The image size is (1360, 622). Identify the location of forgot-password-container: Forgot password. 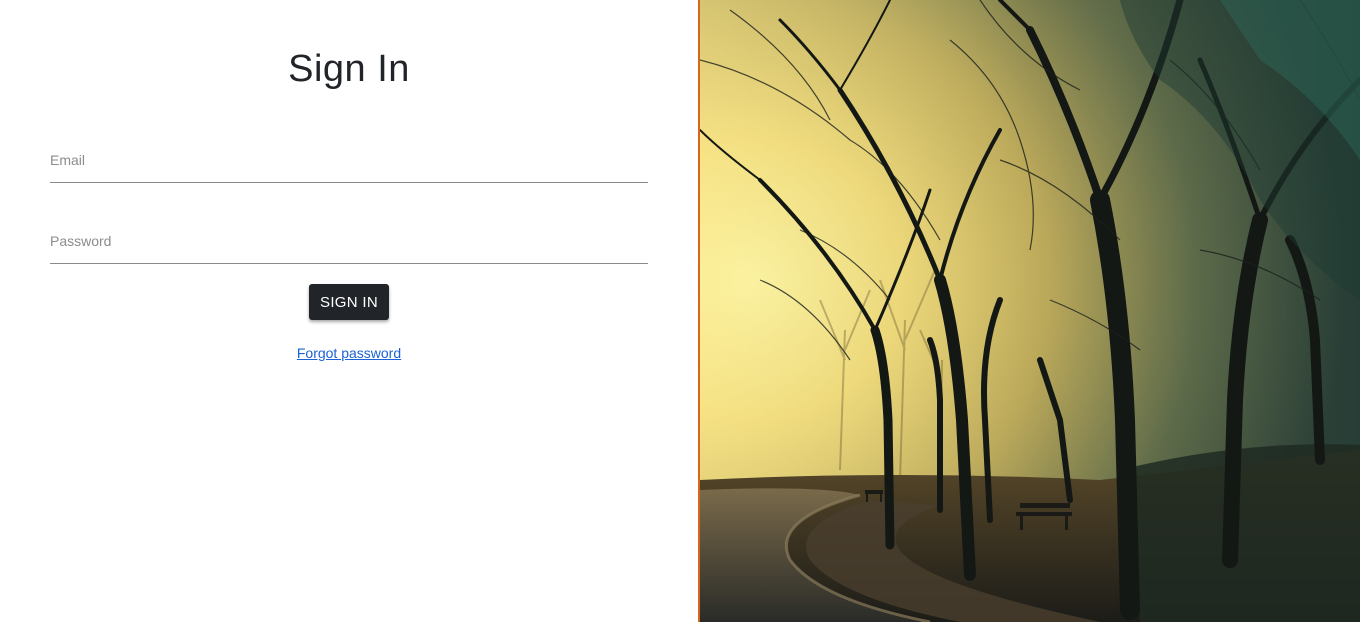
(349, 353).